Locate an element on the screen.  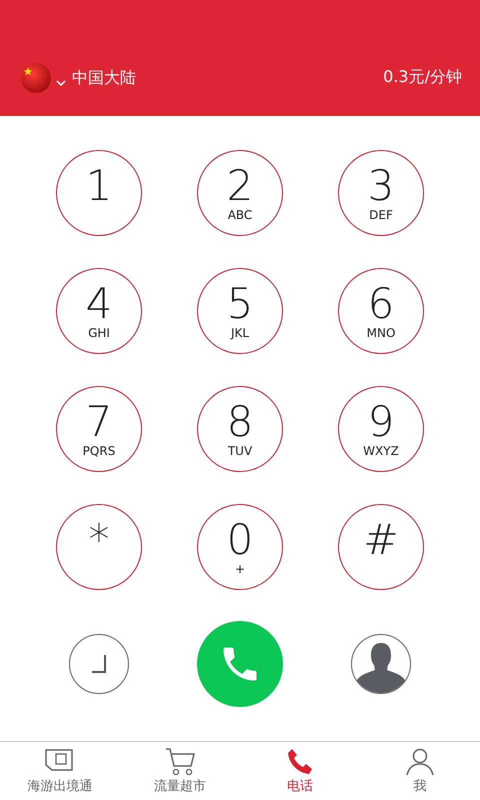
flag-icon is located at coordinates (36, 78).